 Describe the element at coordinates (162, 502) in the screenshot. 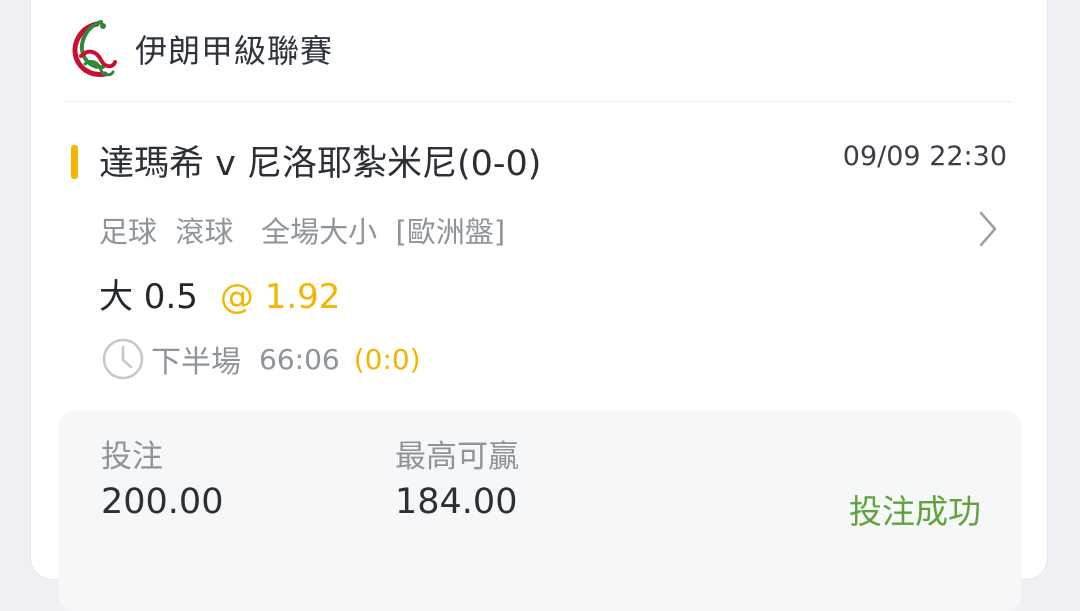

I see `stake-value: 200.00` at that location.